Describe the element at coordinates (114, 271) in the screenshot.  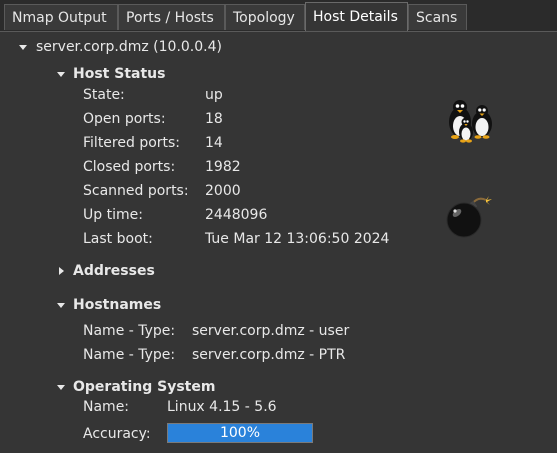
I see `addresses-heading: Addresses` at that location.